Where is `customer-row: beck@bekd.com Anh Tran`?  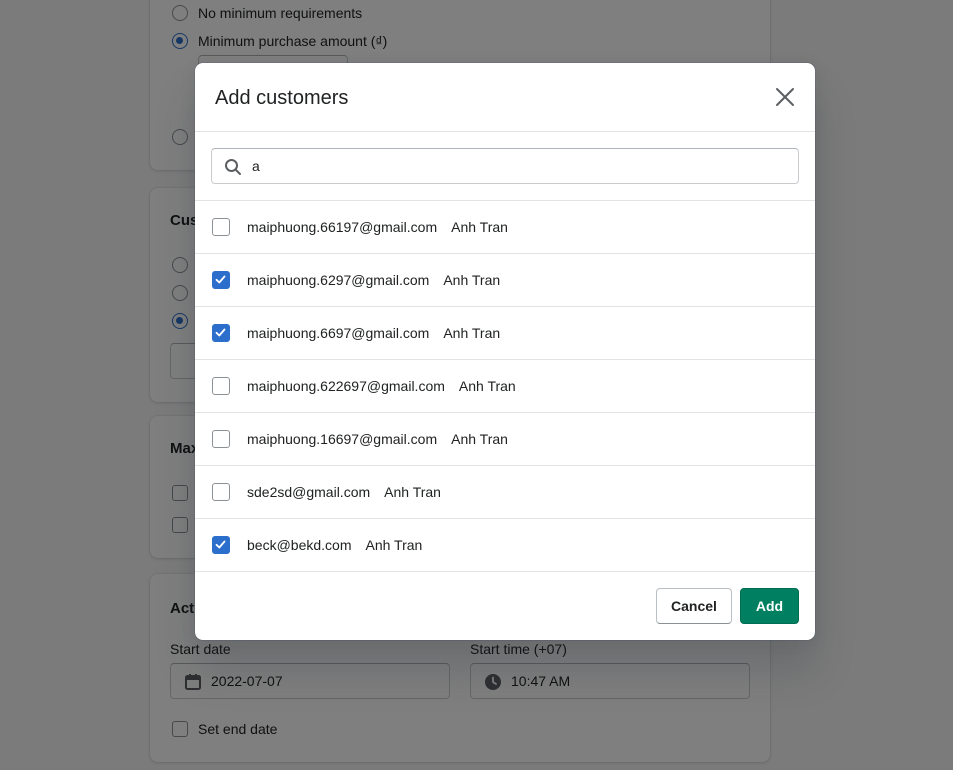 customer-row: beck@bekd.com Anh Tran is located at coordinates (505, 545).